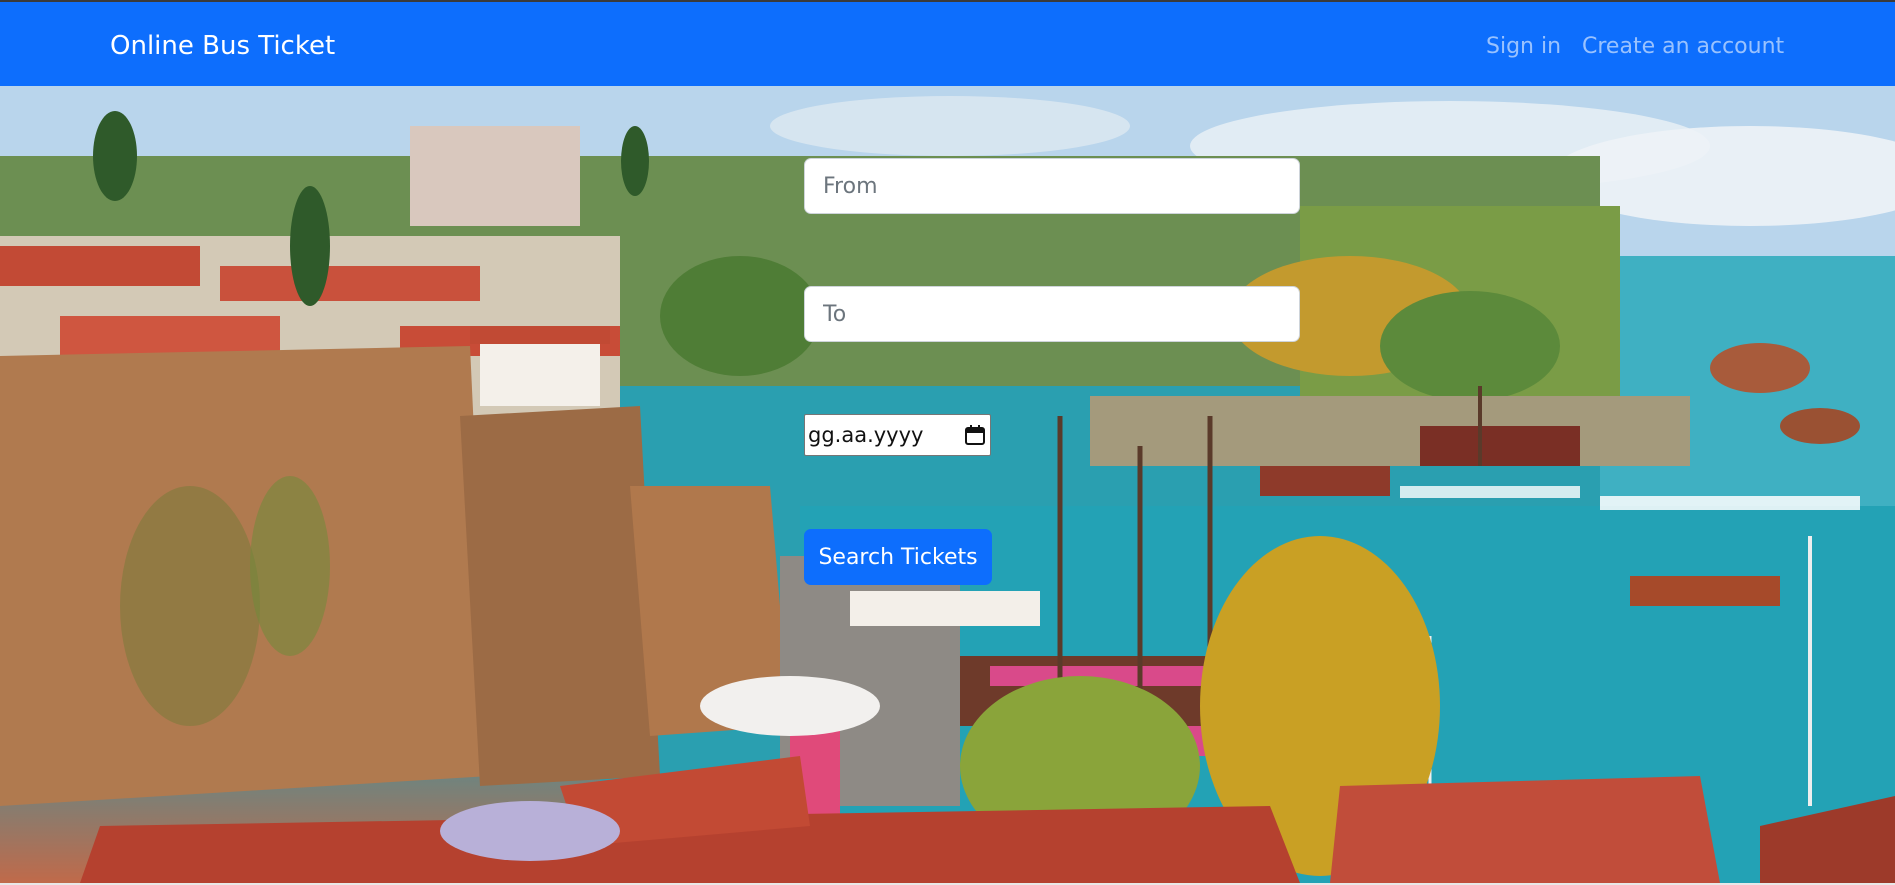 This screenshot has height=885, width=1895. What do you see at coordinates (1052, 186) in the screenshot?
I see `from-input` at bounding box center [1052, 186].